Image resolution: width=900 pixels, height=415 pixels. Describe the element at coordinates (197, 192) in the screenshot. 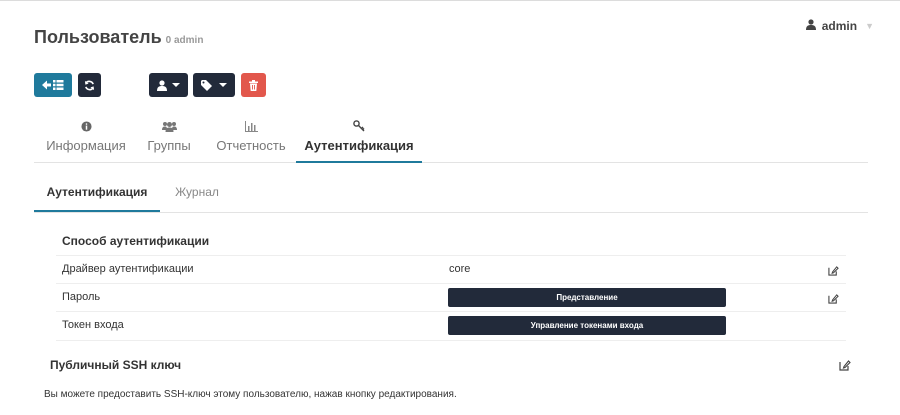

I see `subtab-journal: Журнал` at that location.